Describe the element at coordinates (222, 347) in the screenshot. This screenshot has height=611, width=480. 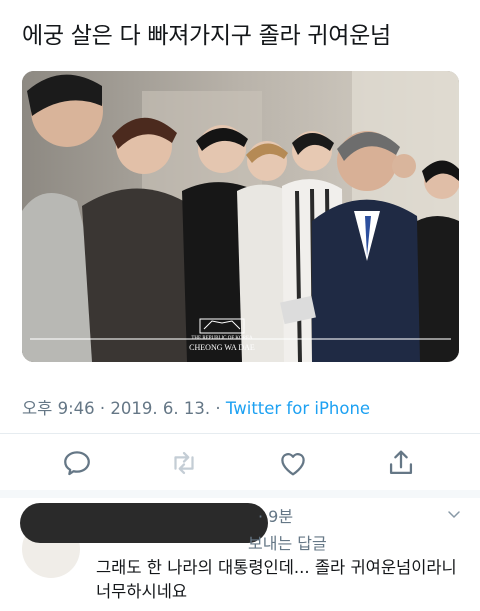
I see `watermark-line2: CHEONG WA DAE` at that location.